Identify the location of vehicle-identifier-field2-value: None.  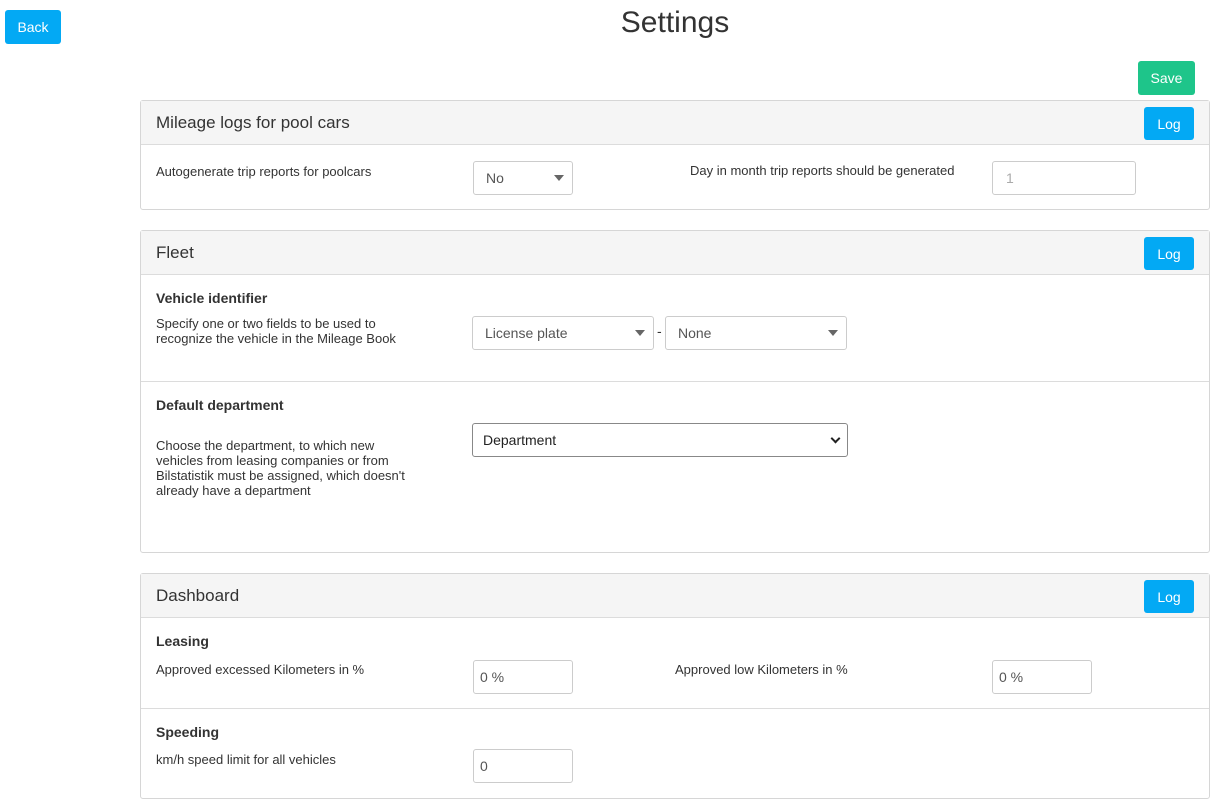
(695, 333).